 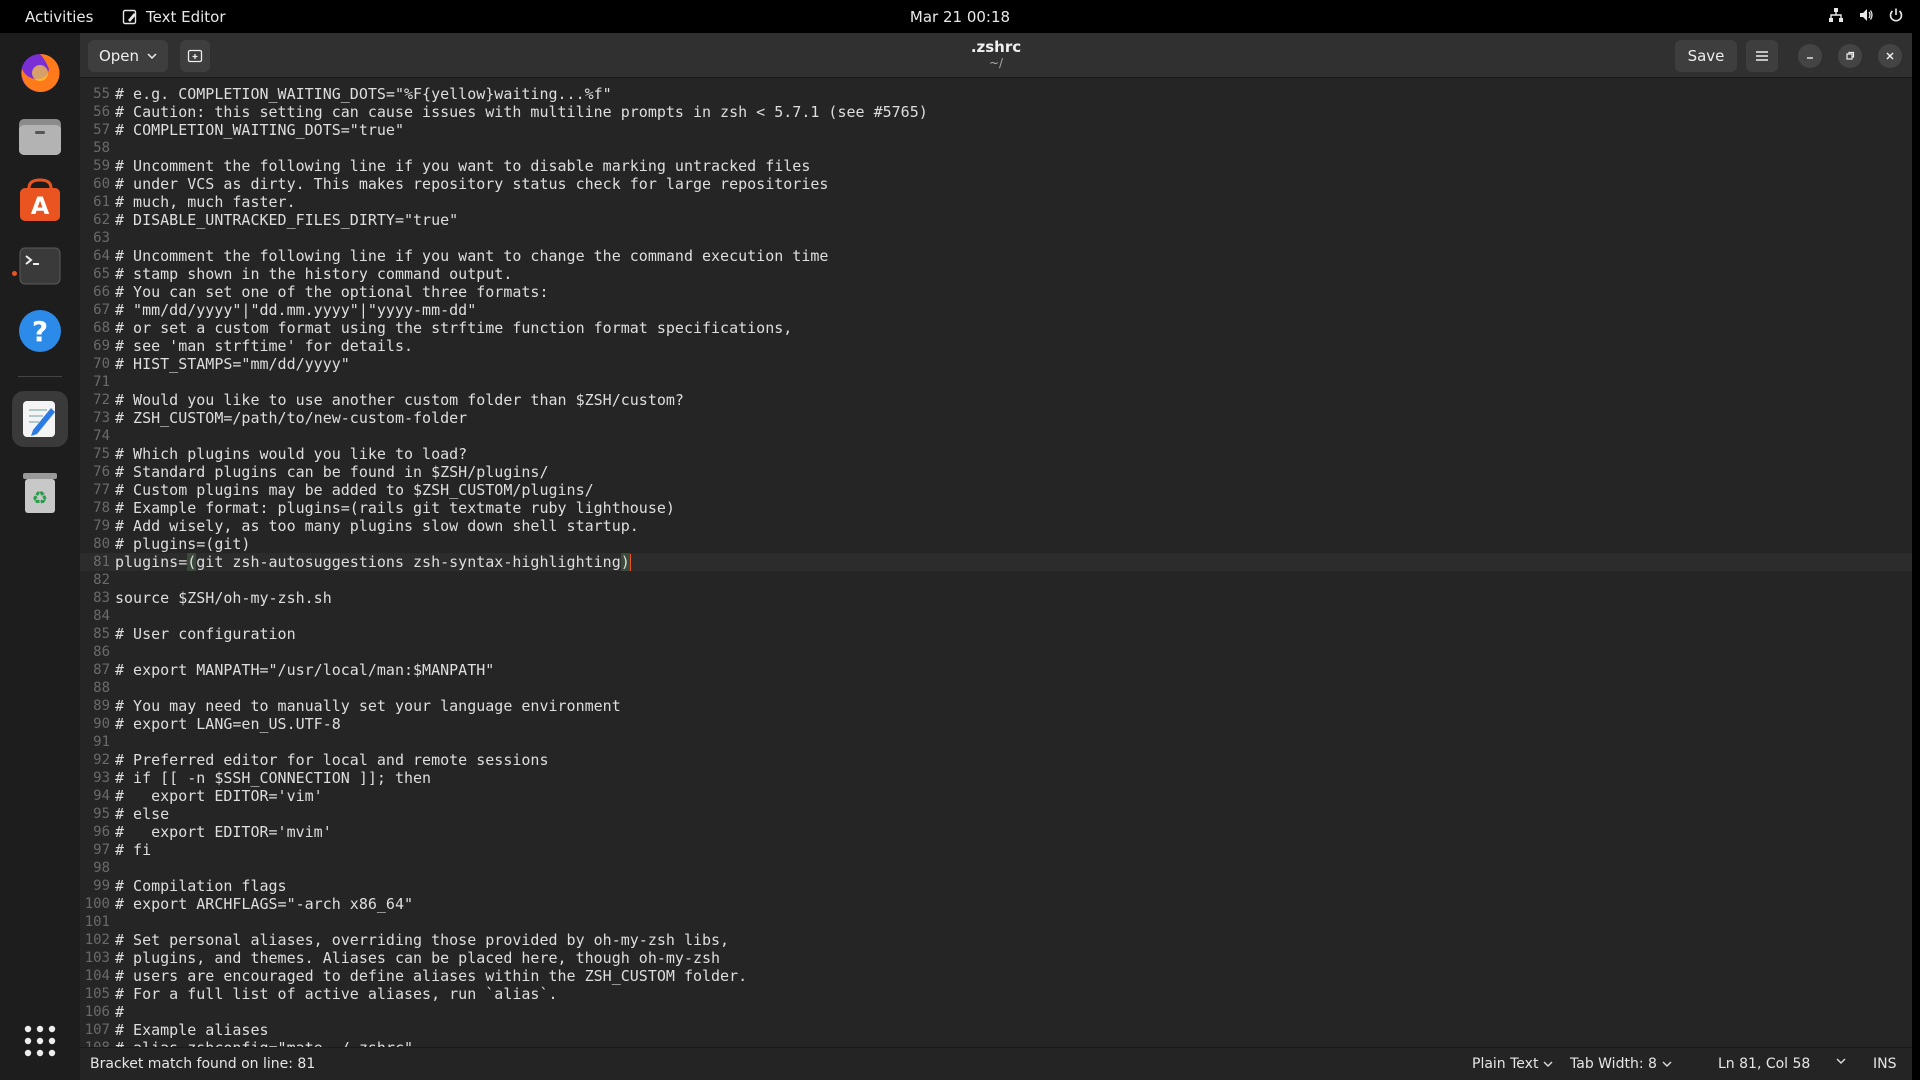 I want to click on line-text: # DISABLE_UNTRACKED_FILES_DIRTY="true", so click(x=287, y=220).